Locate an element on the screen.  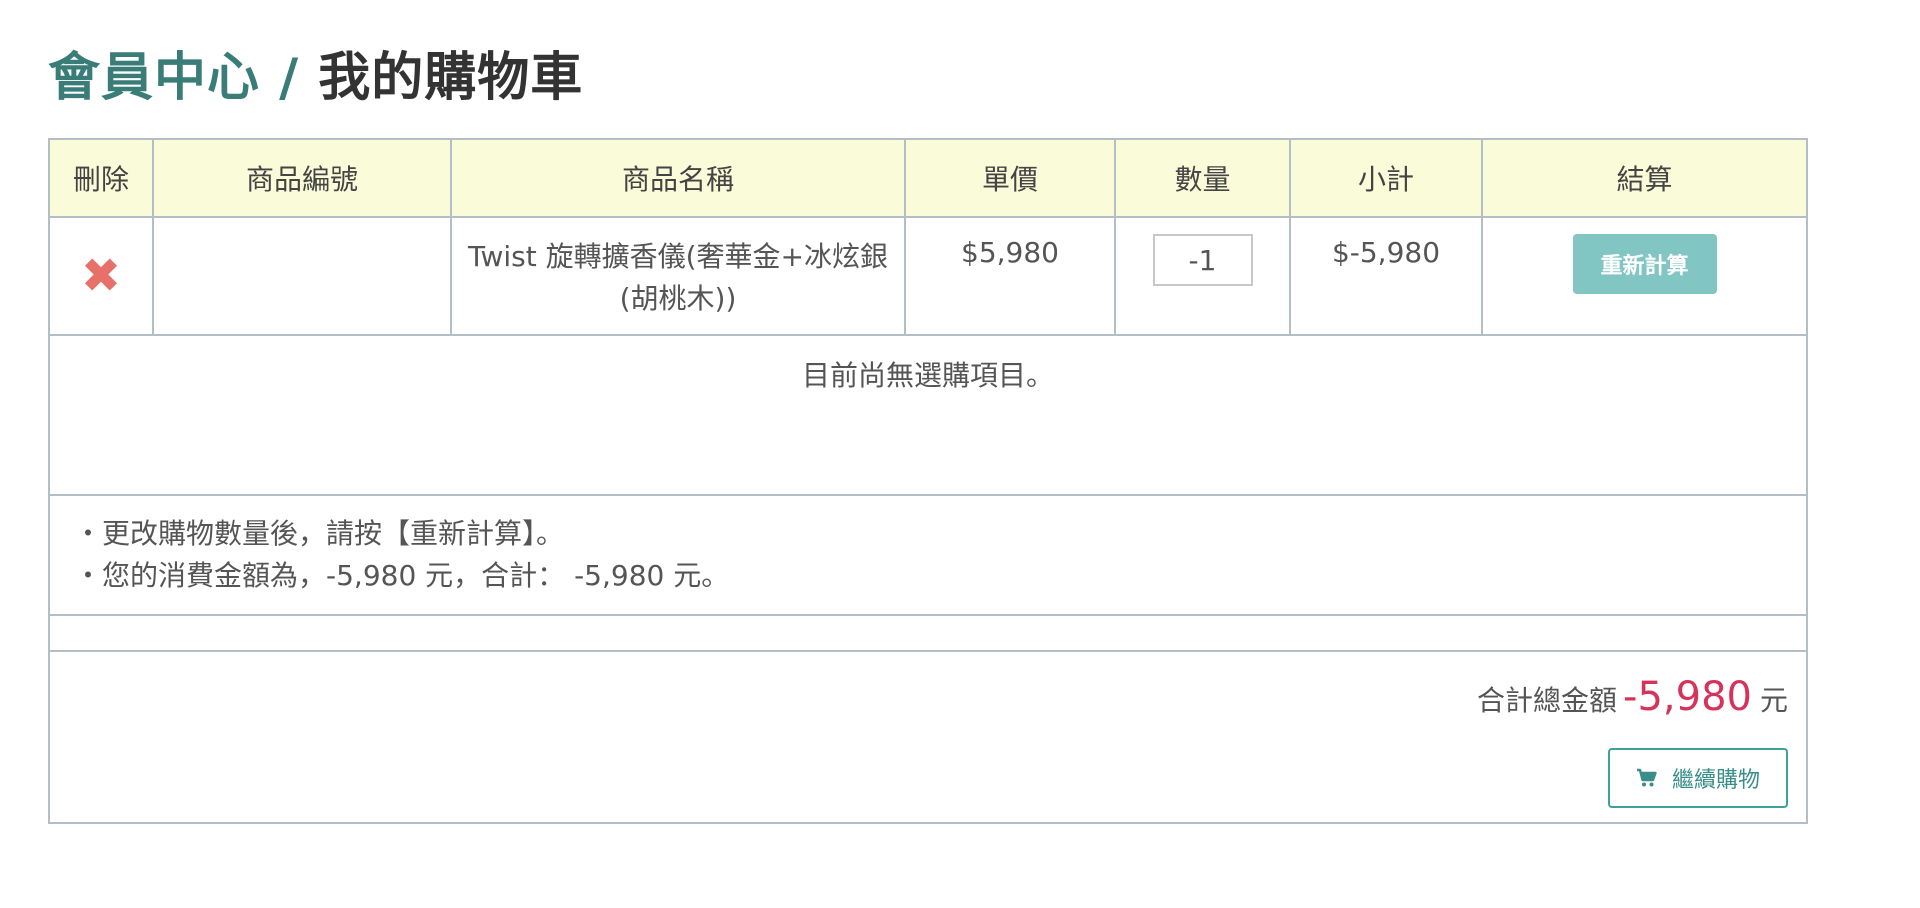
checkout-cell: 重新計算 is located at coordinates (1644, 276).